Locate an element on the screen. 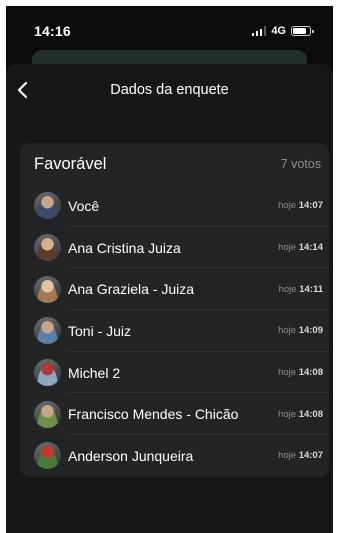  voter-row: Você hoje 14:07 is located at coordinates (174, 206).